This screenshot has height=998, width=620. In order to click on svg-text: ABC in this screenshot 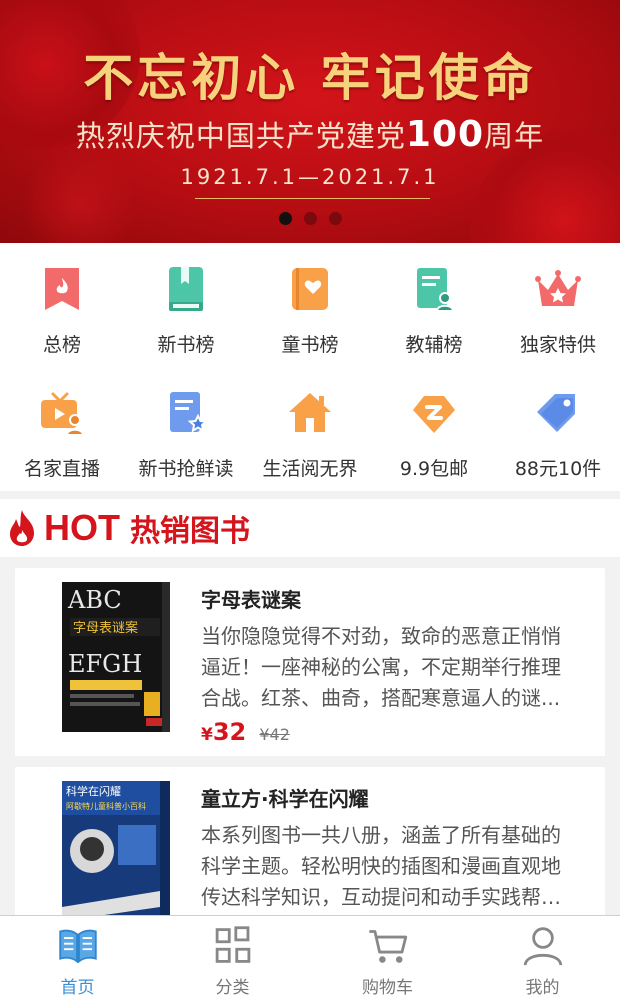, I will do `click(94, 600)`.